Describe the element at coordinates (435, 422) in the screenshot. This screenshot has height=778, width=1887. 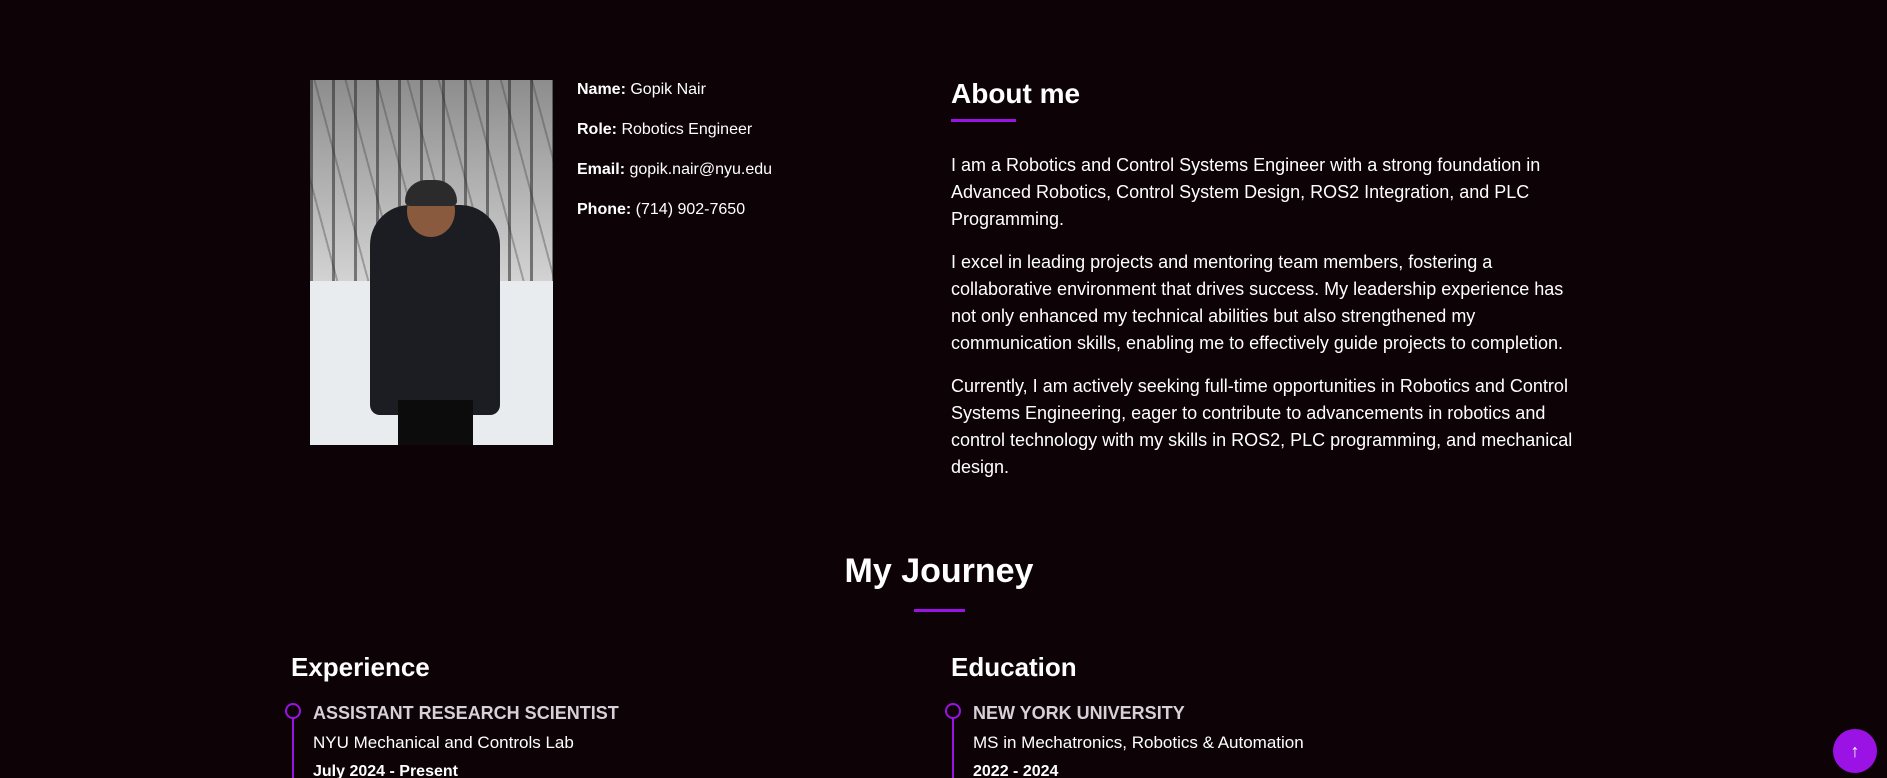
I see `photo-person-legs` at that location.